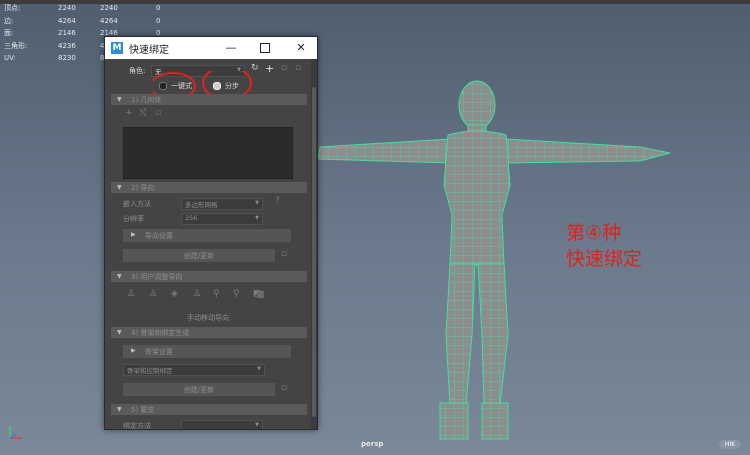  I want to click on axis-gizmo-icon, so click(15, 432).